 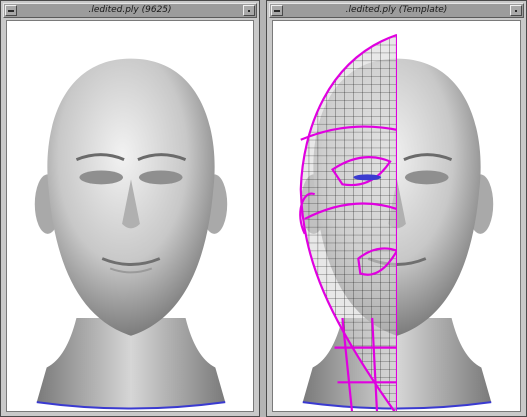 I want to click on title-bar: .ledited.ply (Template), so click(x=396, y=10).